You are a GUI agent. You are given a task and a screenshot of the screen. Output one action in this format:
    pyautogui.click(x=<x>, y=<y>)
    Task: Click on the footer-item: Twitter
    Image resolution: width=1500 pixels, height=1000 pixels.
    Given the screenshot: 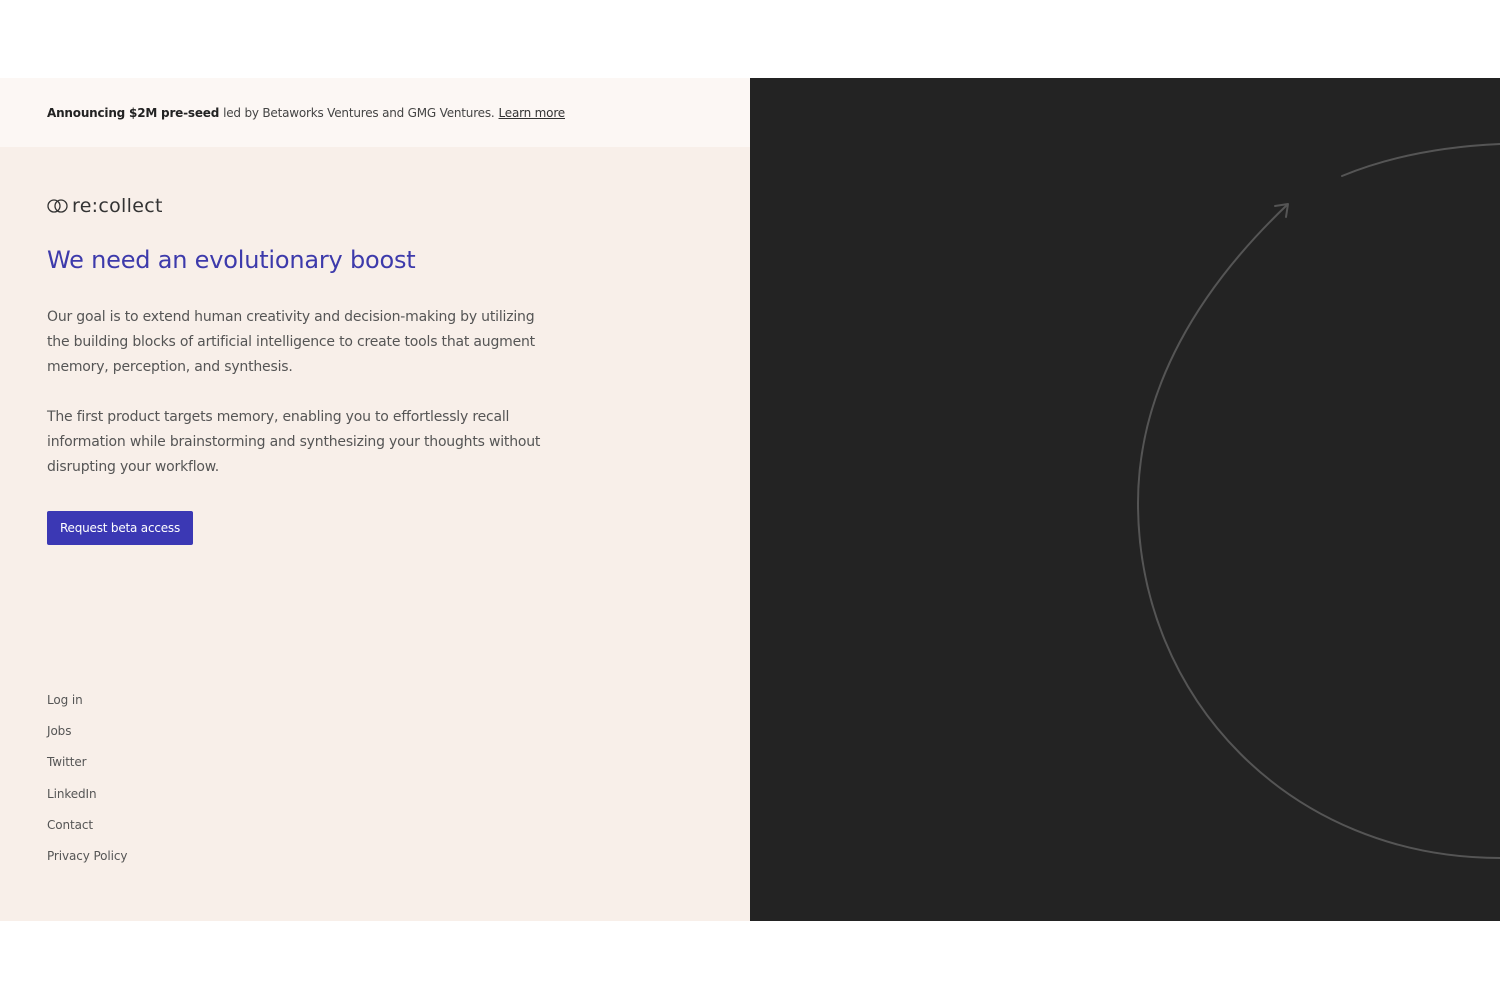 What is the action you would take?
    pyautogui.click(x=87, y=767)
    